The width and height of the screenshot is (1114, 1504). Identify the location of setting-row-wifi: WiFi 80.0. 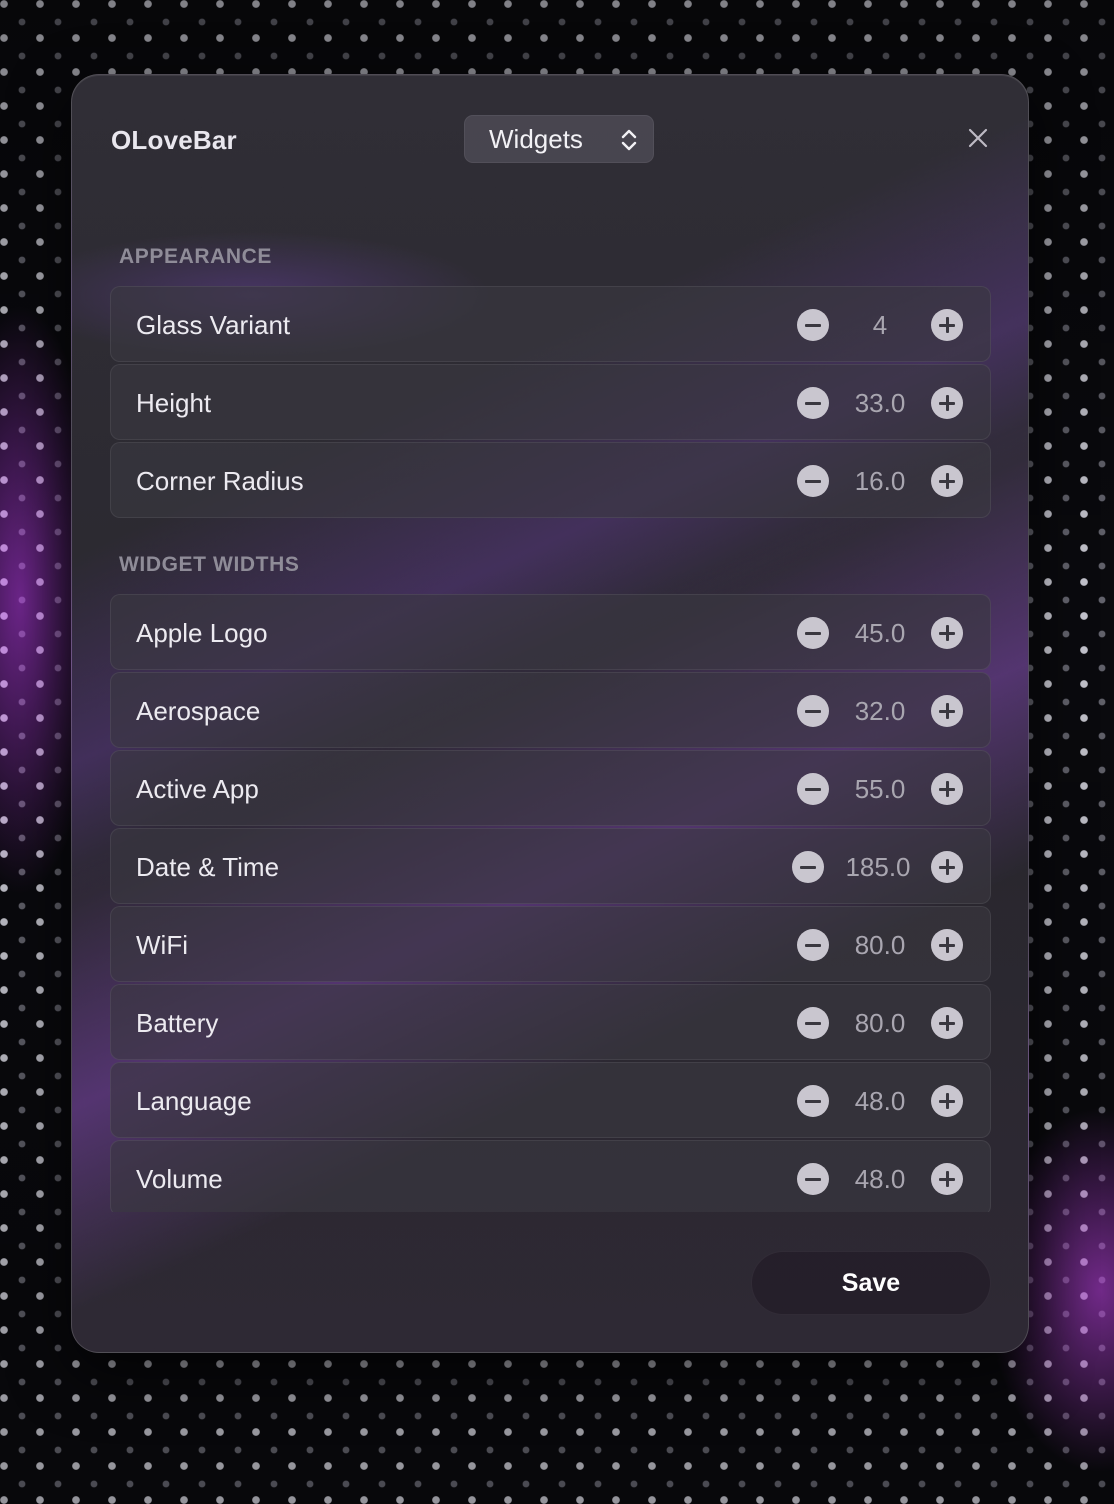
(550, 944).